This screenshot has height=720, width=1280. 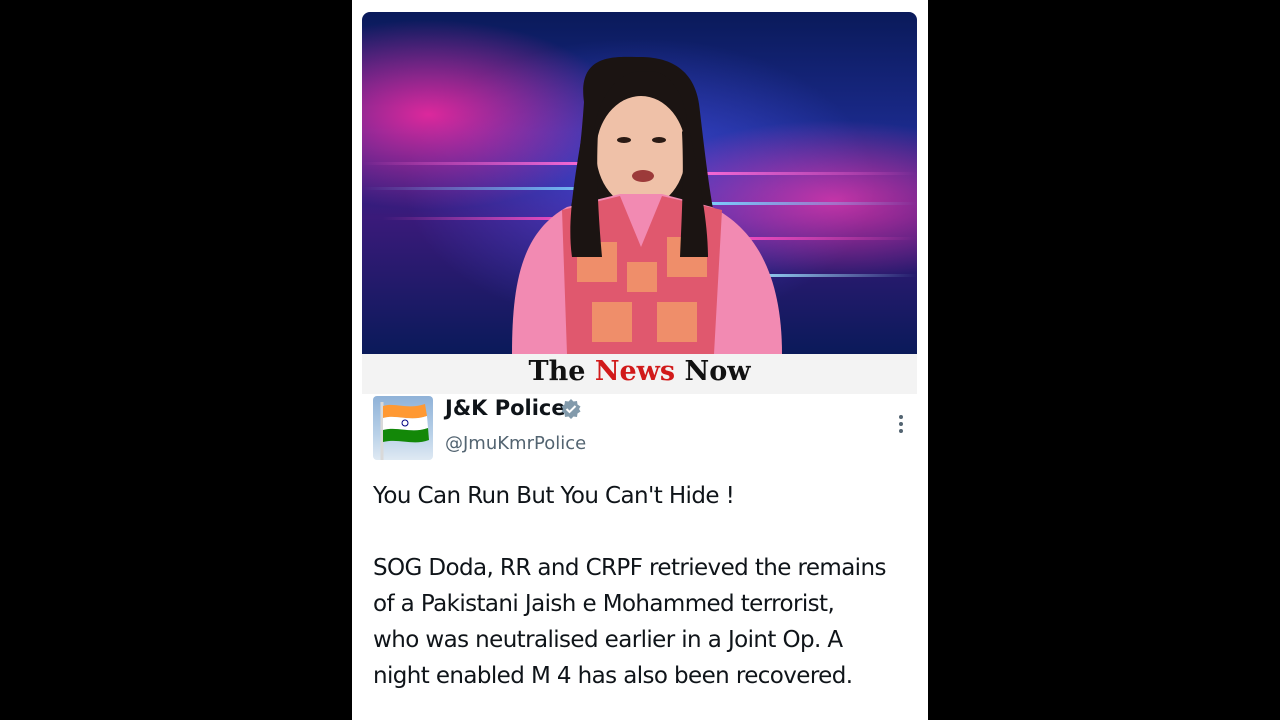 I want to click on tweet-headline: You Can Run But You Can't Hide !, so click(x=554, y=496).